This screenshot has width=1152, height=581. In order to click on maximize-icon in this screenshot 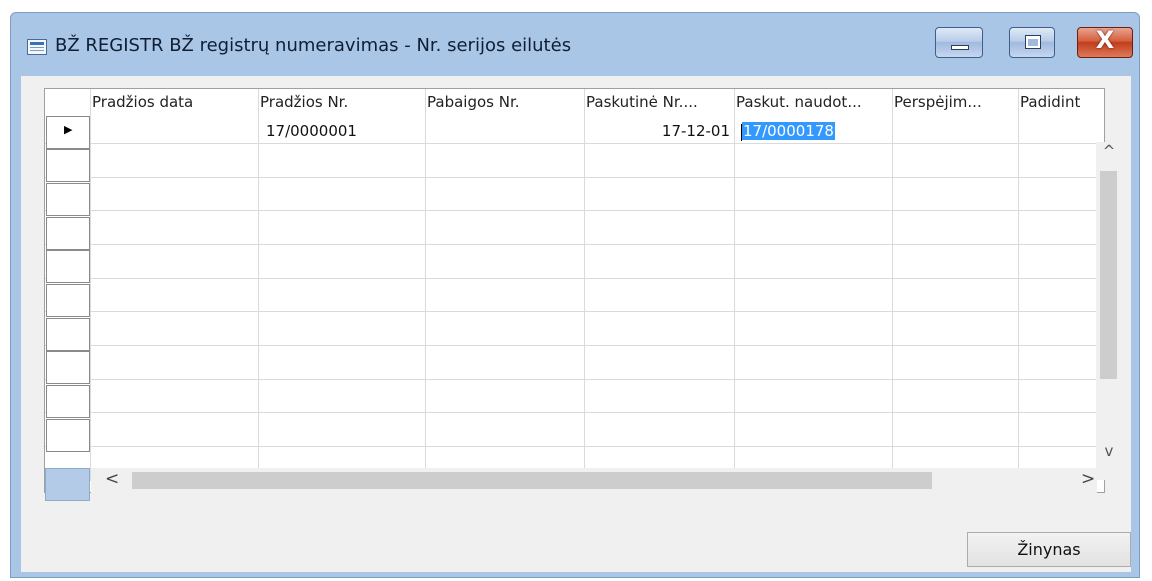, I will do `click(1033, 42)`.